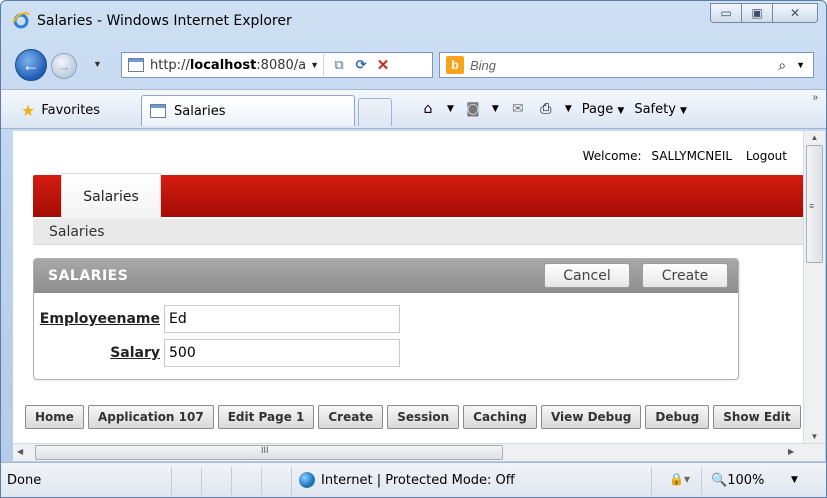  What do you see at coordinates (679, 479) in the screenshot?
I see `lock-icon: 🔒▾` at bounding box center [679, 479].